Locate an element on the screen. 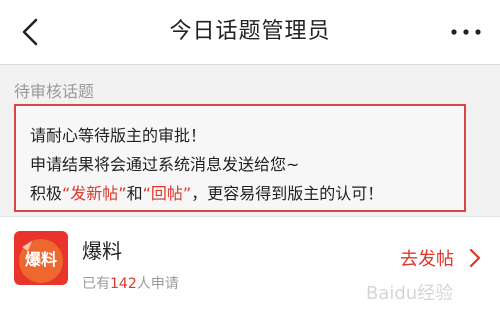 The image size is (500, 317). chevron-right-icon is located at coordinates (475, 258).